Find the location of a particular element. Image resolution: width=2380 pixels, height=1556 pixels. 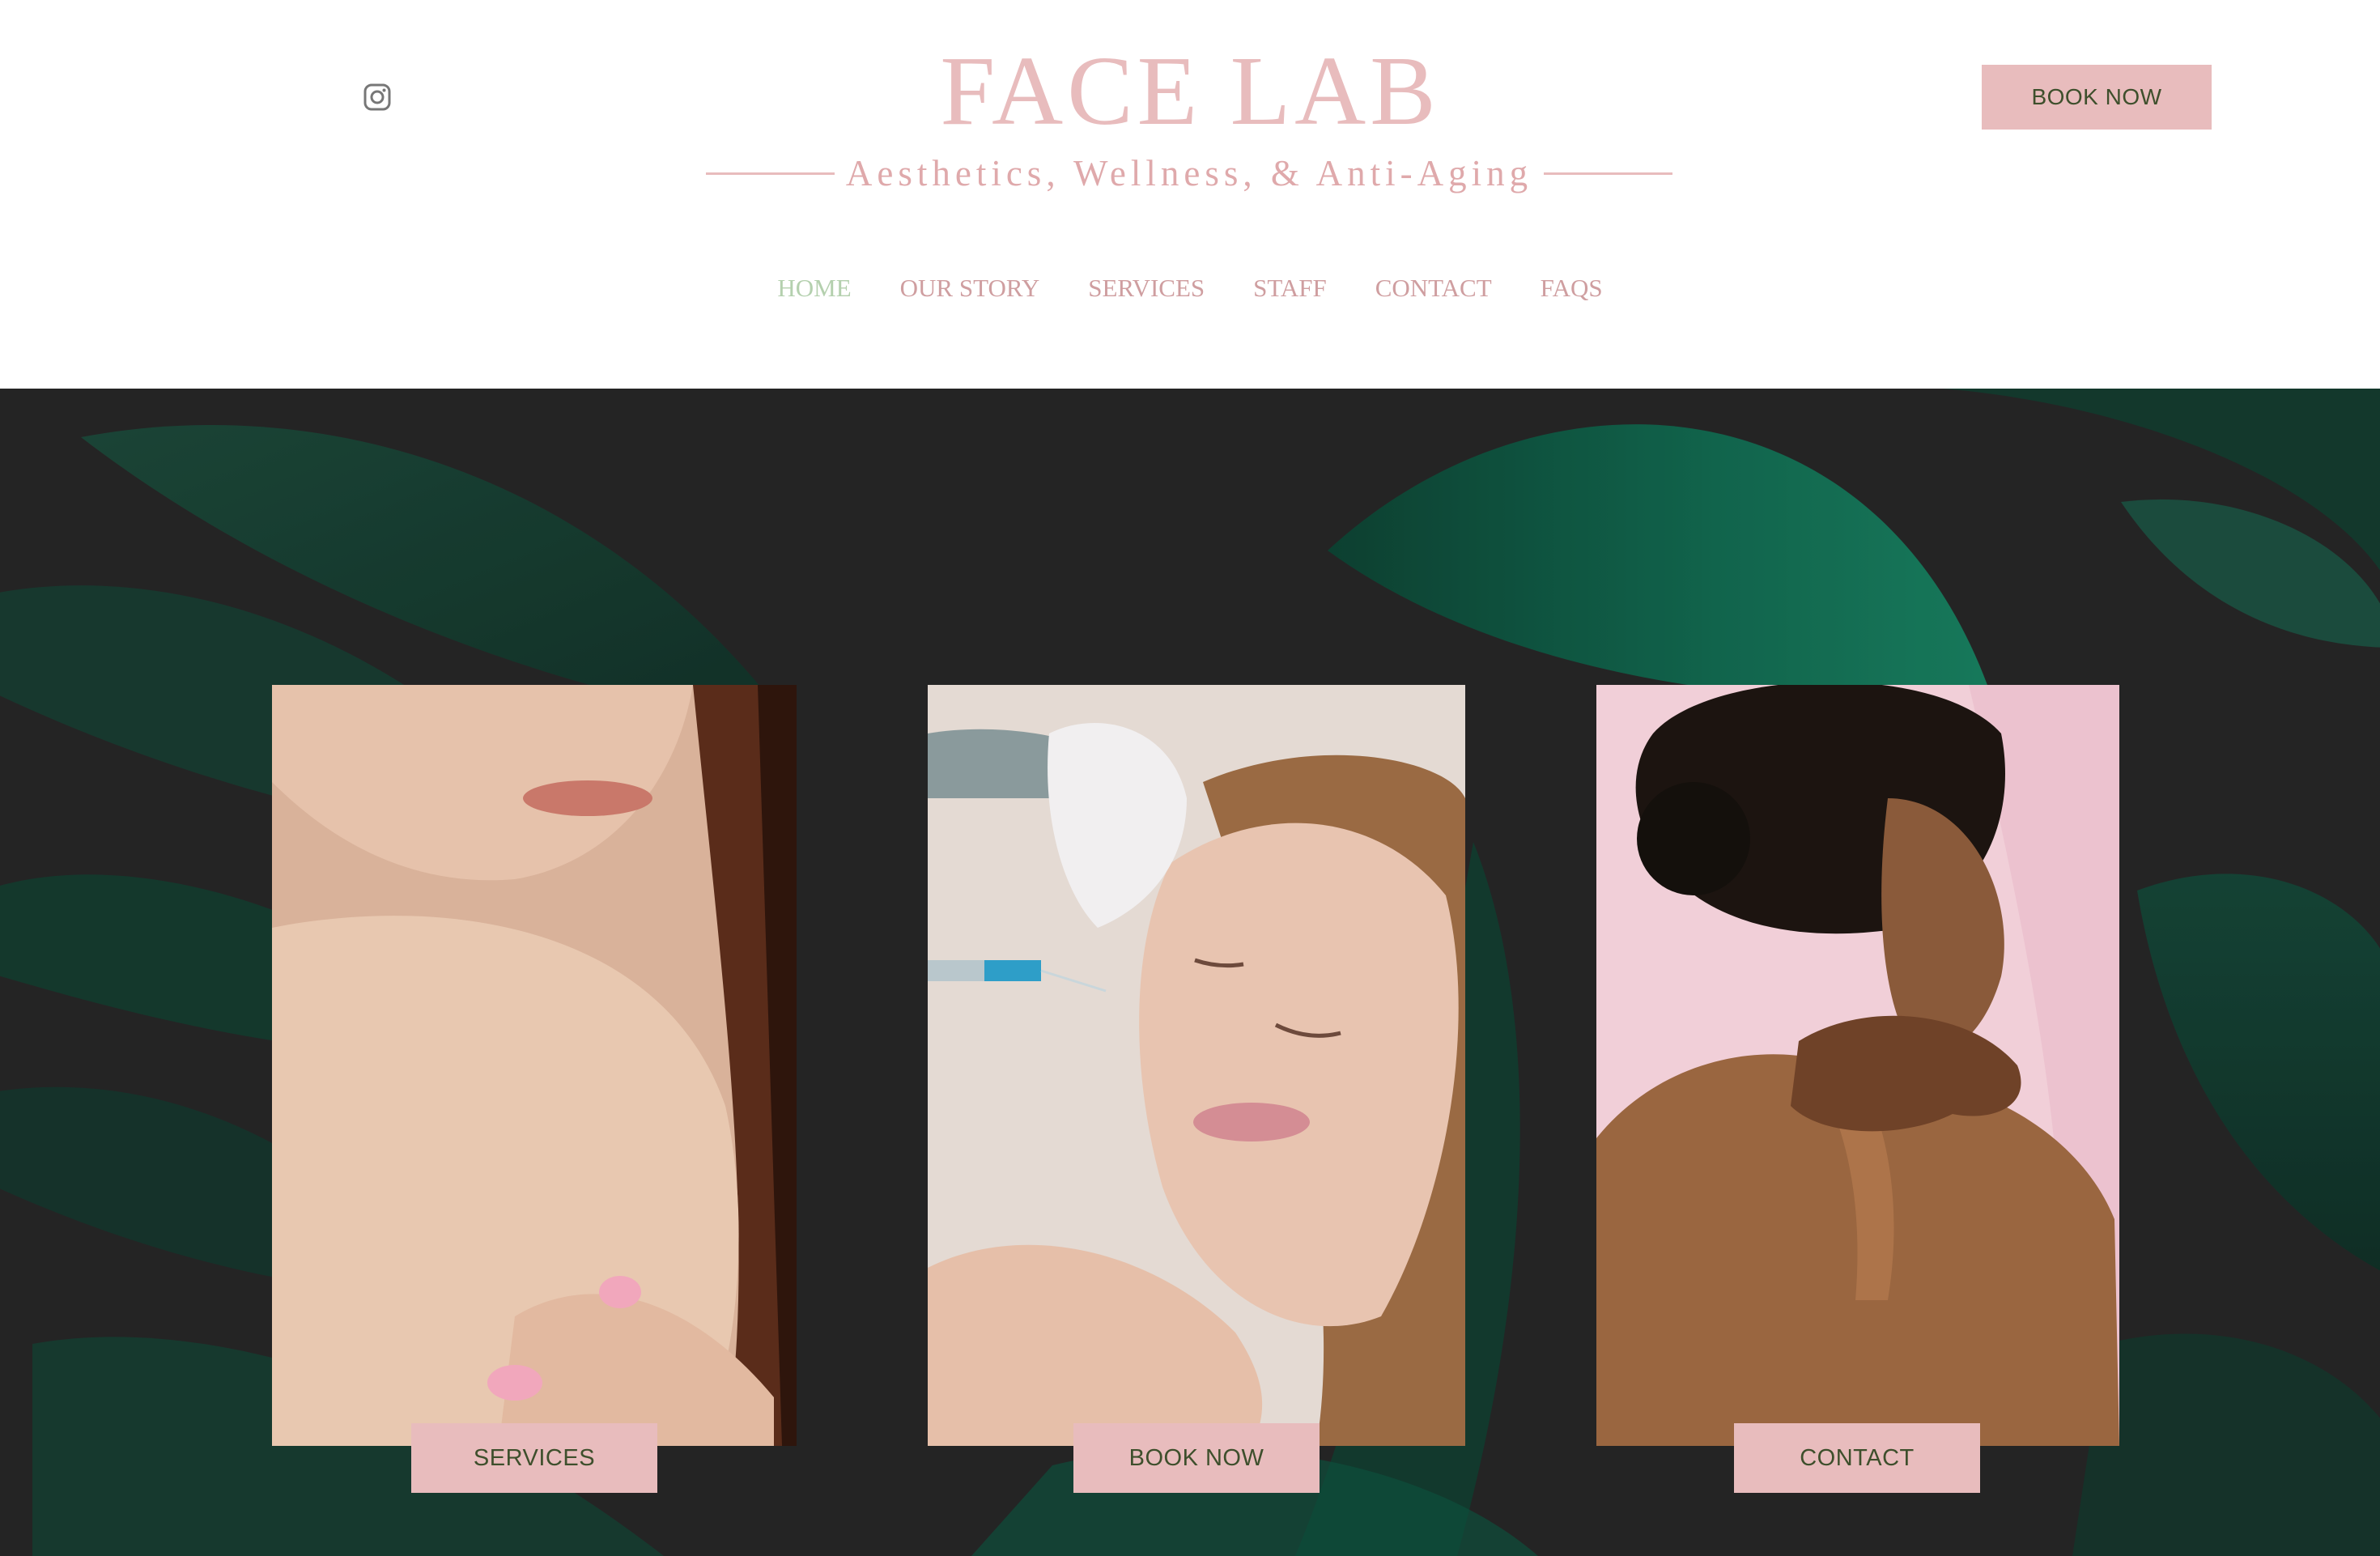

injection-treatment-photo is located at coordinates (1196, 1065).